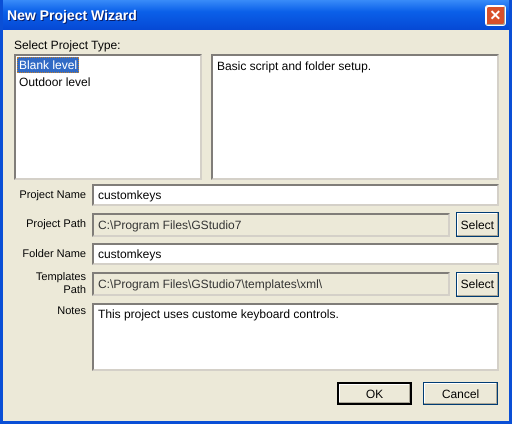  Describe the element at coordinates (271, 284) in the screenshot. I see `path-field: C:\Program Files\GStudio7\templates\xml\` at that location.